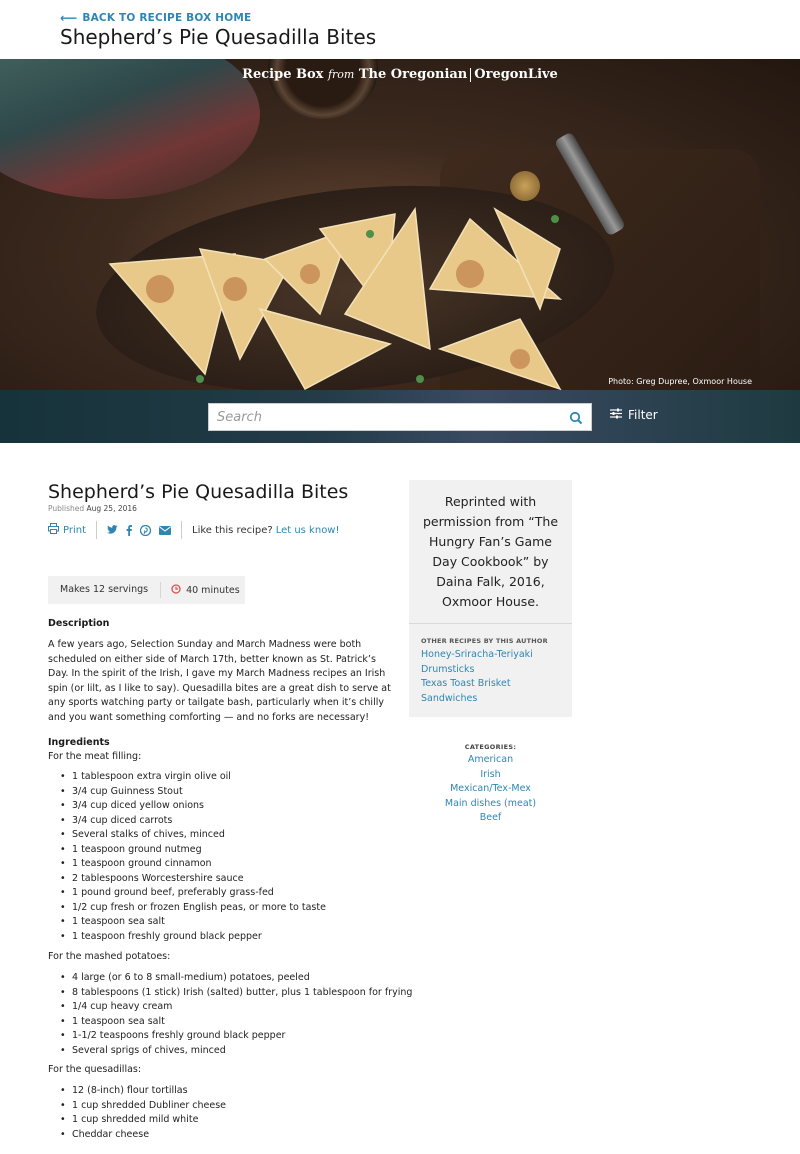 The height and width of the screenshot is (1154, 800). What do you see at coordinates (490, 760) in the screenshot?
I see `category-link: American` at bounding box center [490, 760].